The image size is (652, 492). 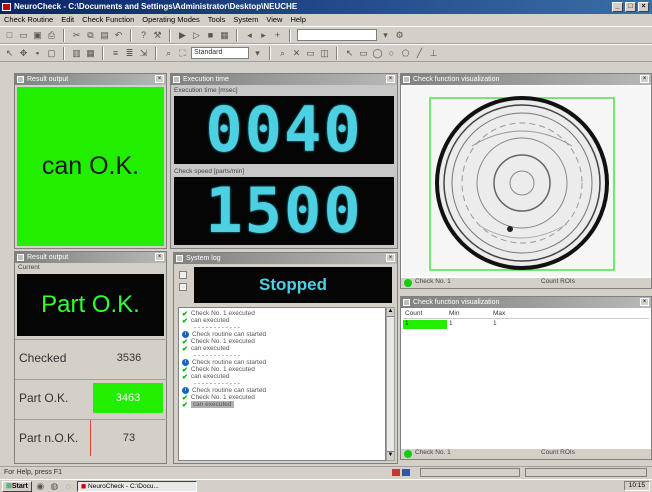 What do you see at coordinates (405, 53) in the screenshot?
I see `poly-roi-icon: ⬠` at bounding box center [405, 53].